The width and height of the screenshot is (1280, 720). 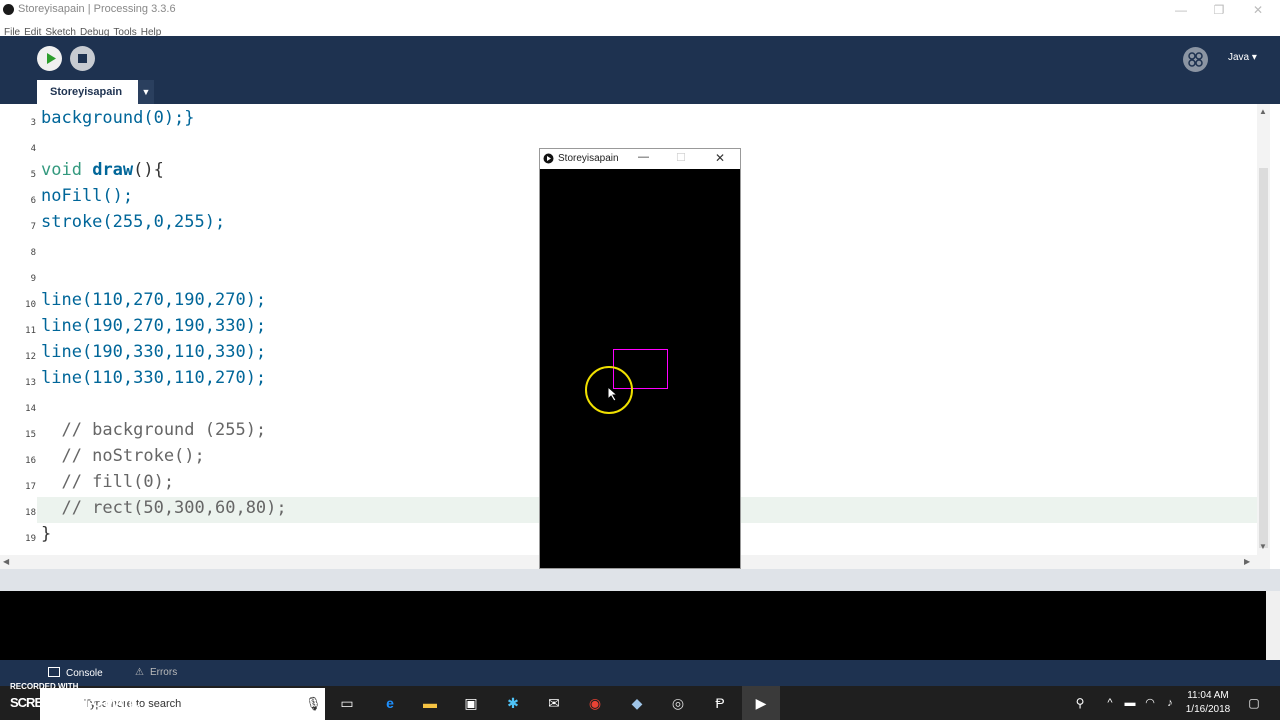 I want to click on play-icon, so click(x=51, y=58).